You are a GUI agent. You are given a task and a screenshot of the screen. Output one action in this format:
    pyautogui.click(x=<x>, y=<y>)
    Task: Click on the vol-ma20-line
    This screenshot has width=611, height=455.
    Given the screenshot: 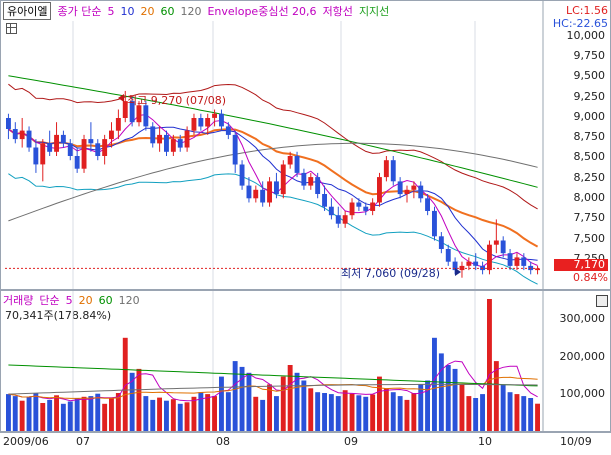 What is the action you would take?
    pyautogui.click(x=273, y=387)
    